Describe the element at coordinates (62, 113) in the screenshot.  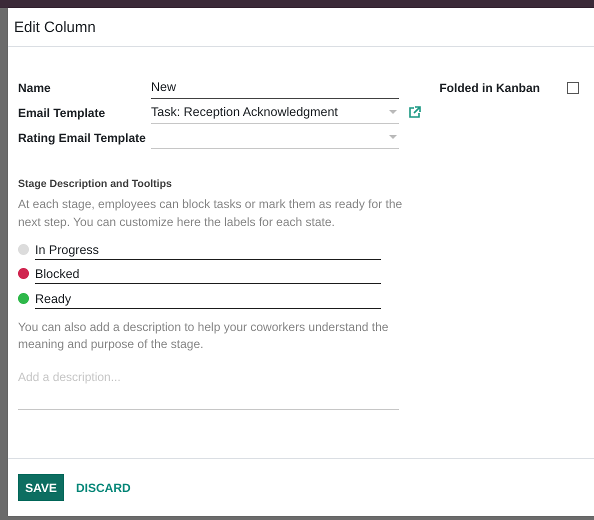
I see `field-label: Email Template` at that location.